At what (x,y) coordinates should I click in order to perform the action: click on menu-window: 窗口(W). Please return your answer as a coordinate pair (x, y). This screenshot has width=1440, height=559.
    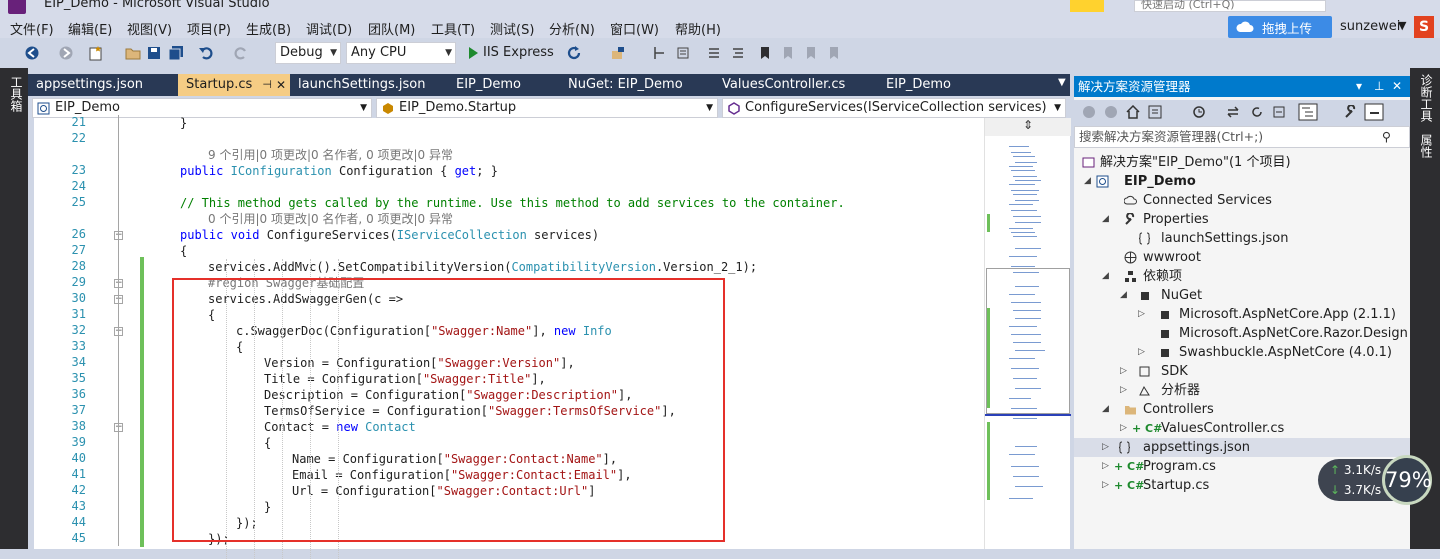
    Looking at the image, I should click on (634, 28).